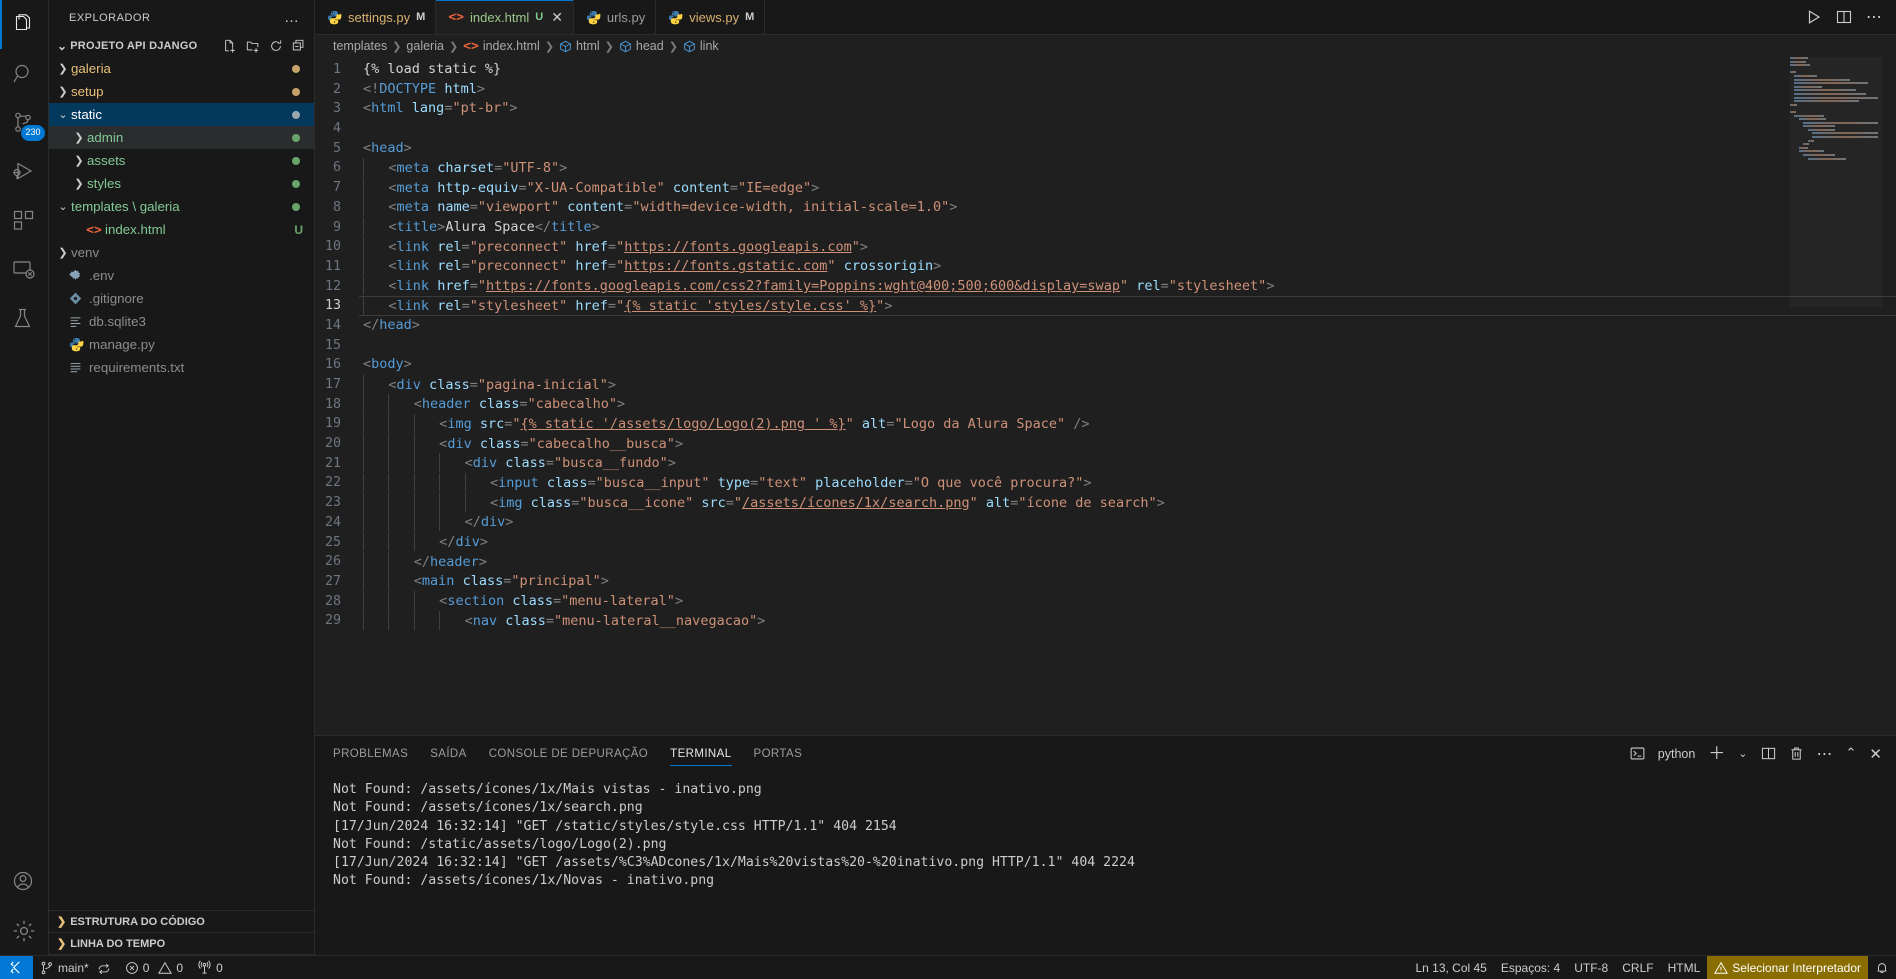 This screenshot has width=1896, height=979. What do you see at coordinates (1851, 753) in the screenshot?
I see `maximize-panel-icon: ⌃` at bounding box center [1851, 753].